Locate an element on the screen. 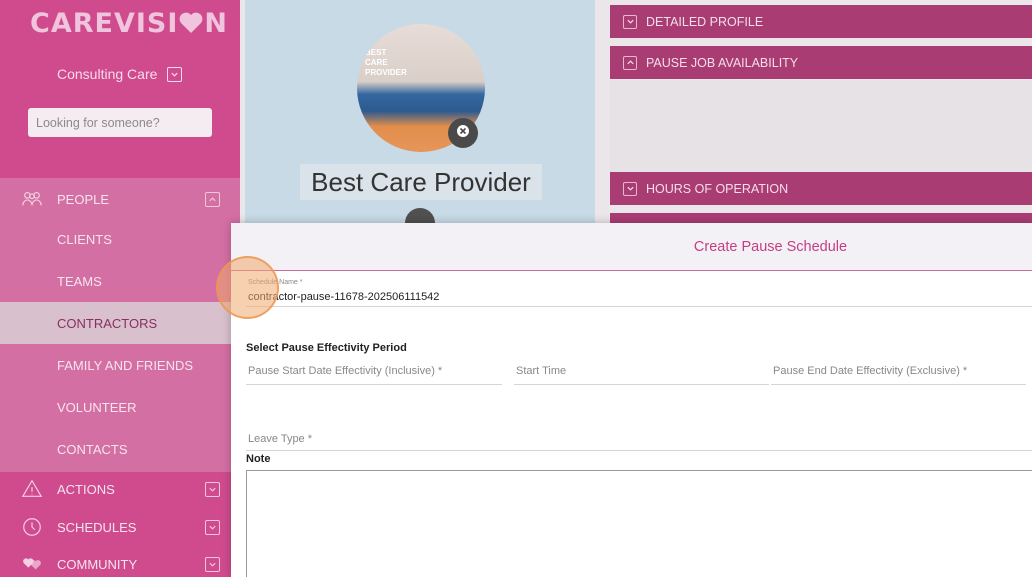 Image resolution: width=1032 pixels, height=577 pixels. search-input is located at coordinates (120, 122).